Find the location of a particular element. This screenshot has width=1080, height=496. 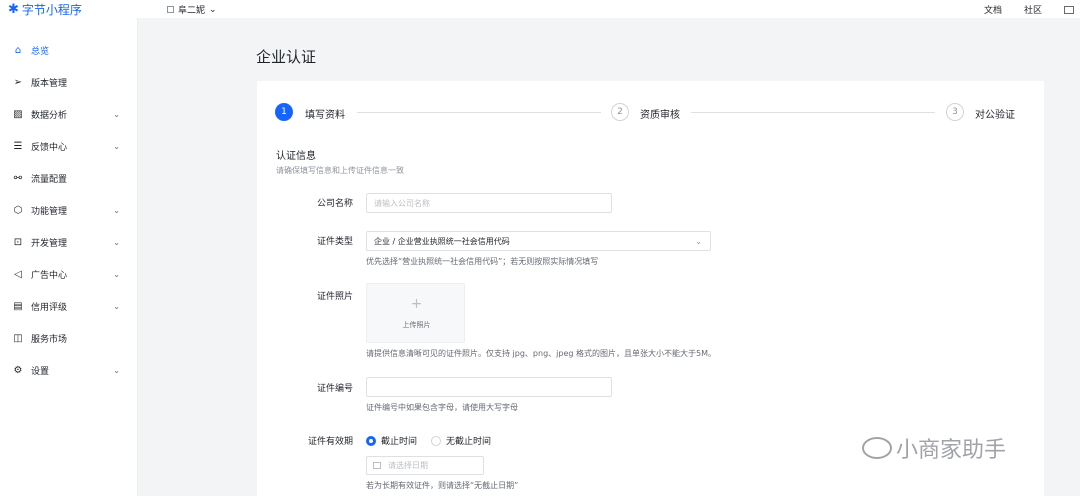

sidebar-item-label: 服务市场 is located at coordinates (49, 339).